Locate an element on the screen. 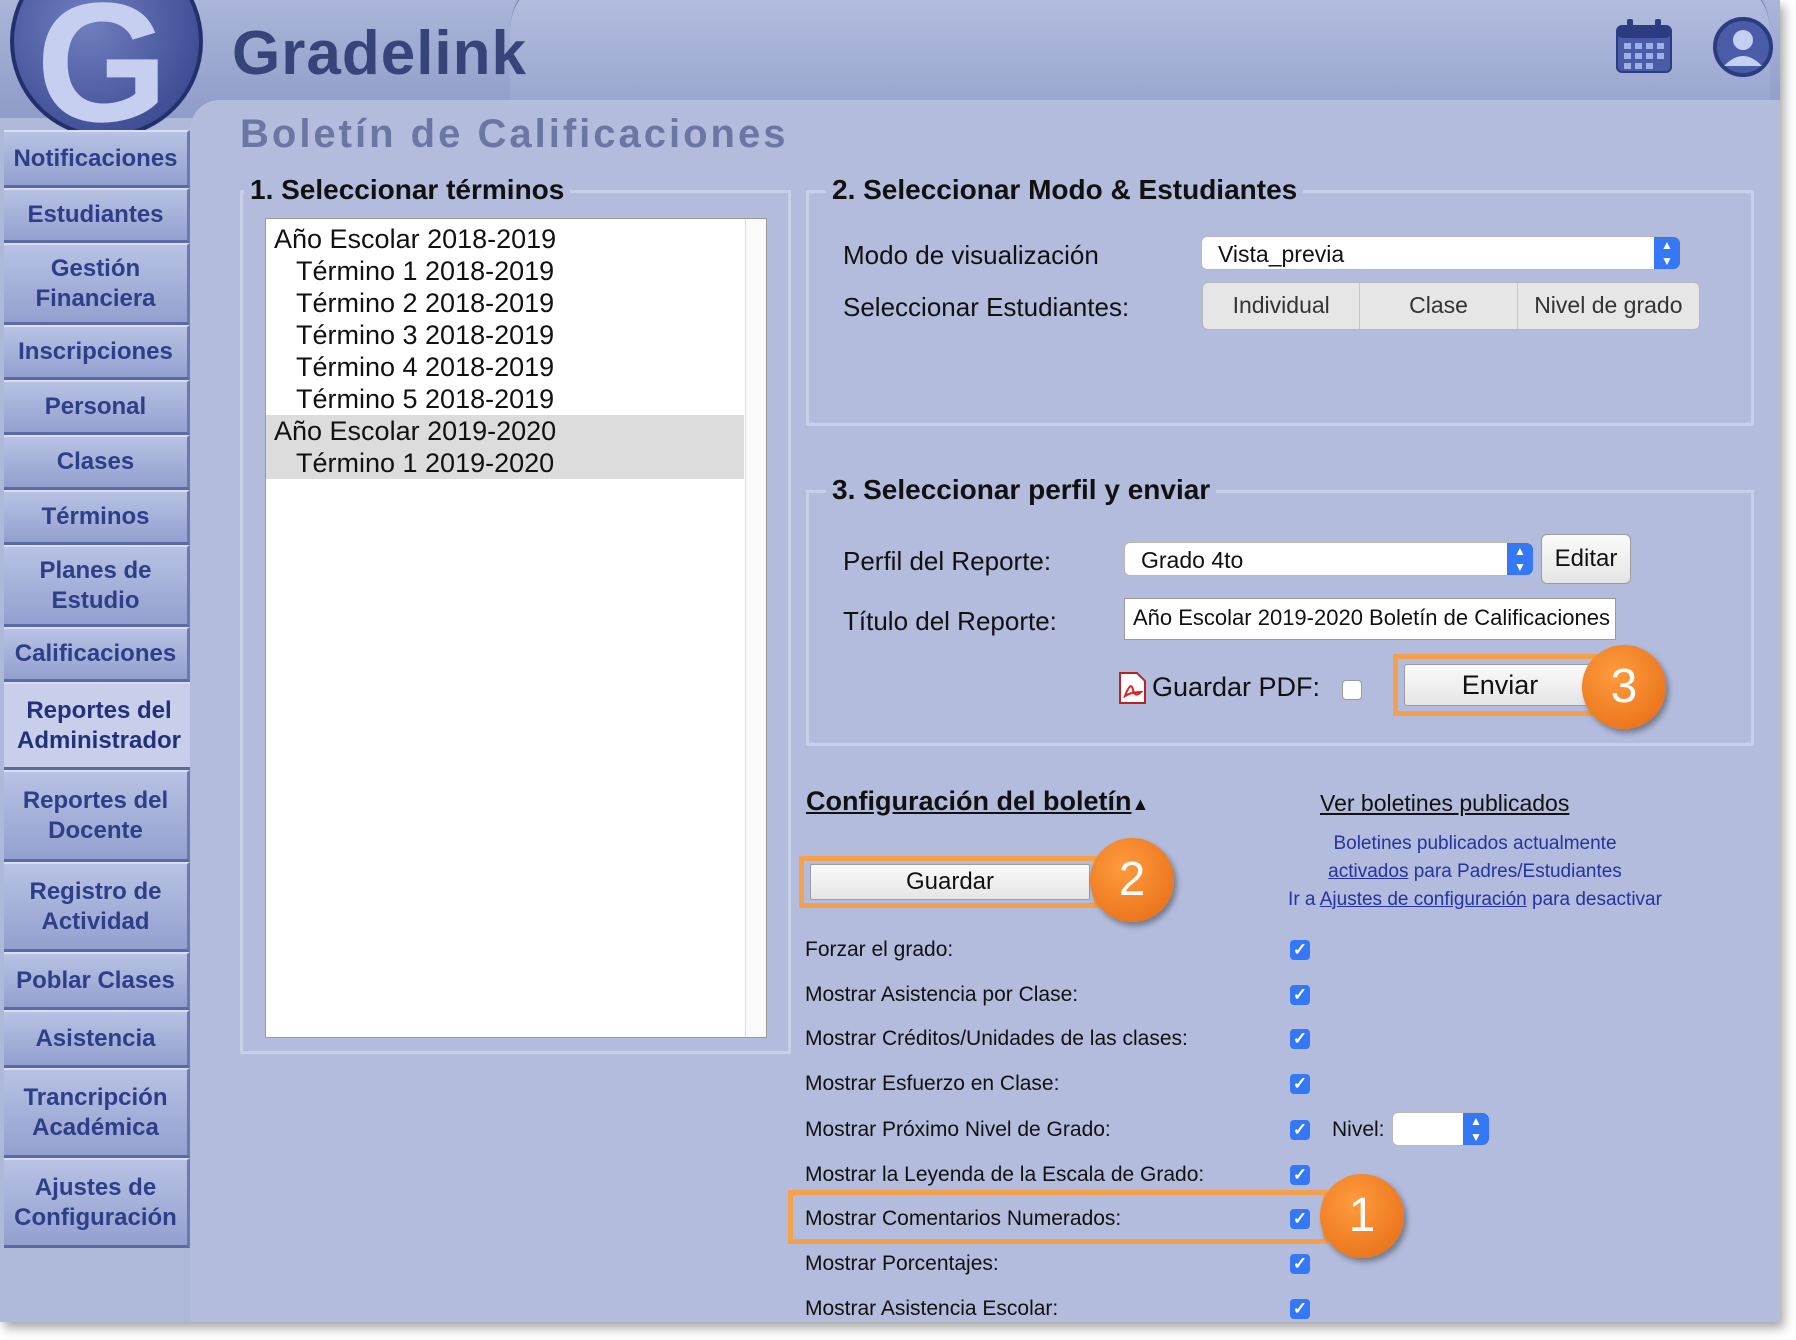 This screenshot has width=1796, height=1340. segment-individual: Individual is located at coordinates (1282, 306).